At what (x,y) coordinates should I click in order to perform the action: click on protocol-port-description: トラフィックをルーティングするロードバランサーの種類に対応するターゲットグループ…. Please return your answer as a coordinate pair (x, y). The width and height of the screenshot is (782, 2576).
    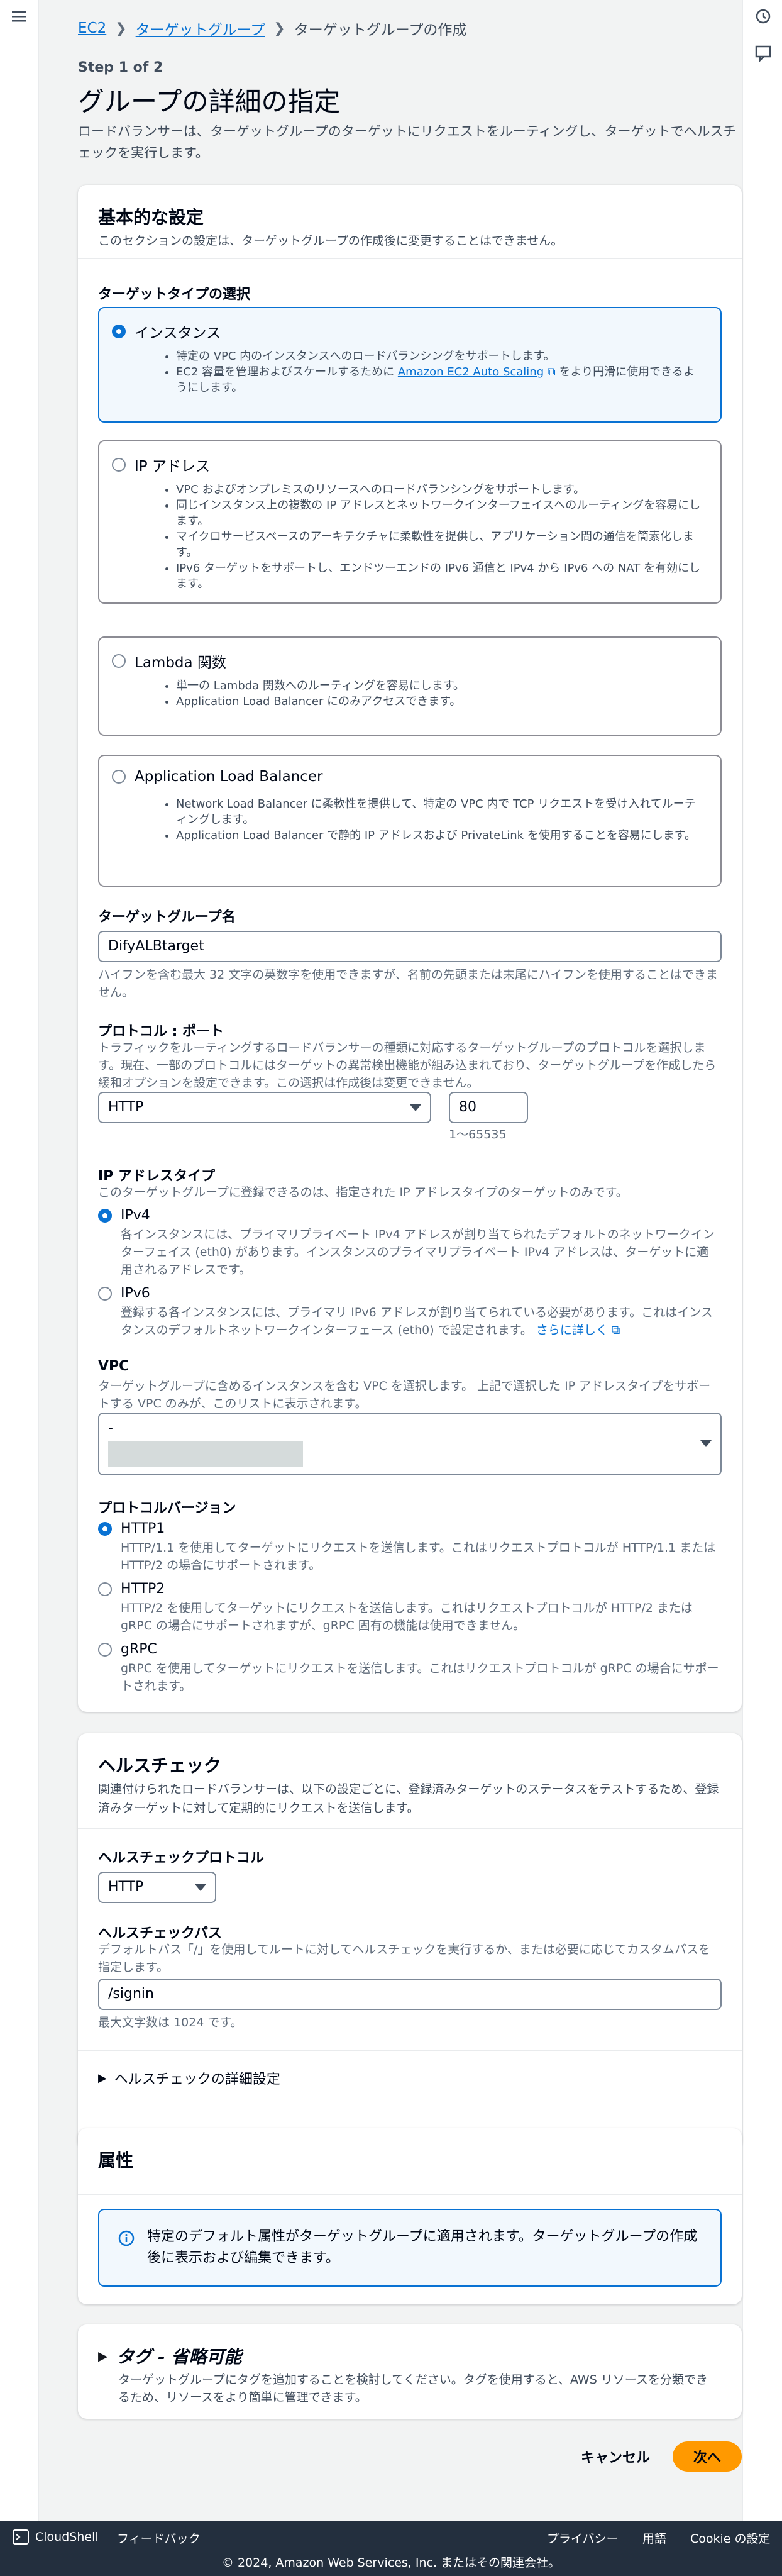
    Looking at the image, I should click on (408, 1065).